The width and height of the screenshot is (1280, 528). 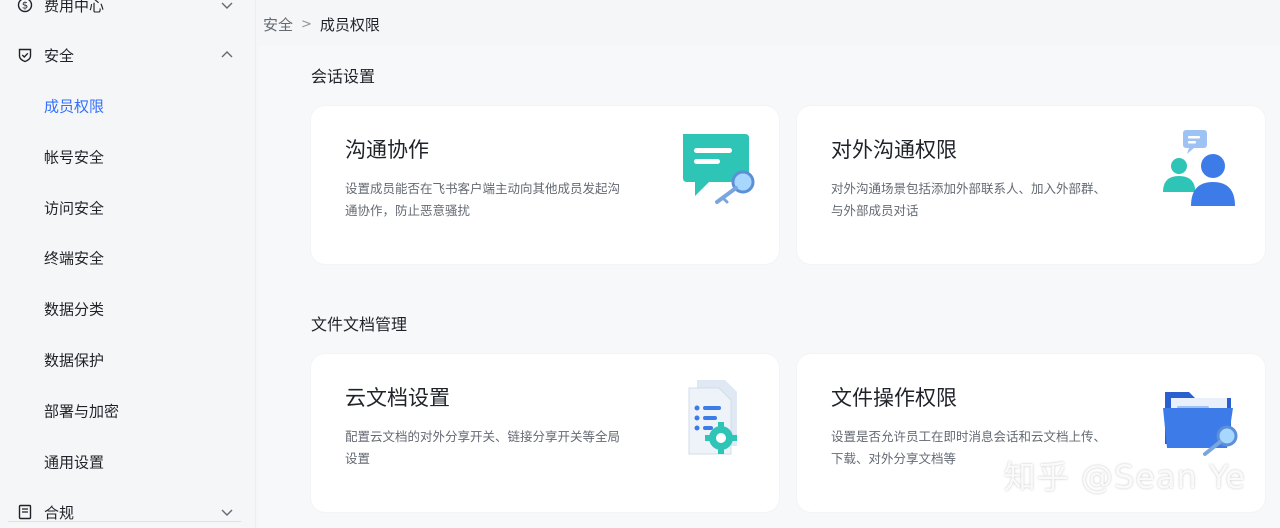 I want to click on sidebar-item-label: 访问安全, so click(x=74, y=208).